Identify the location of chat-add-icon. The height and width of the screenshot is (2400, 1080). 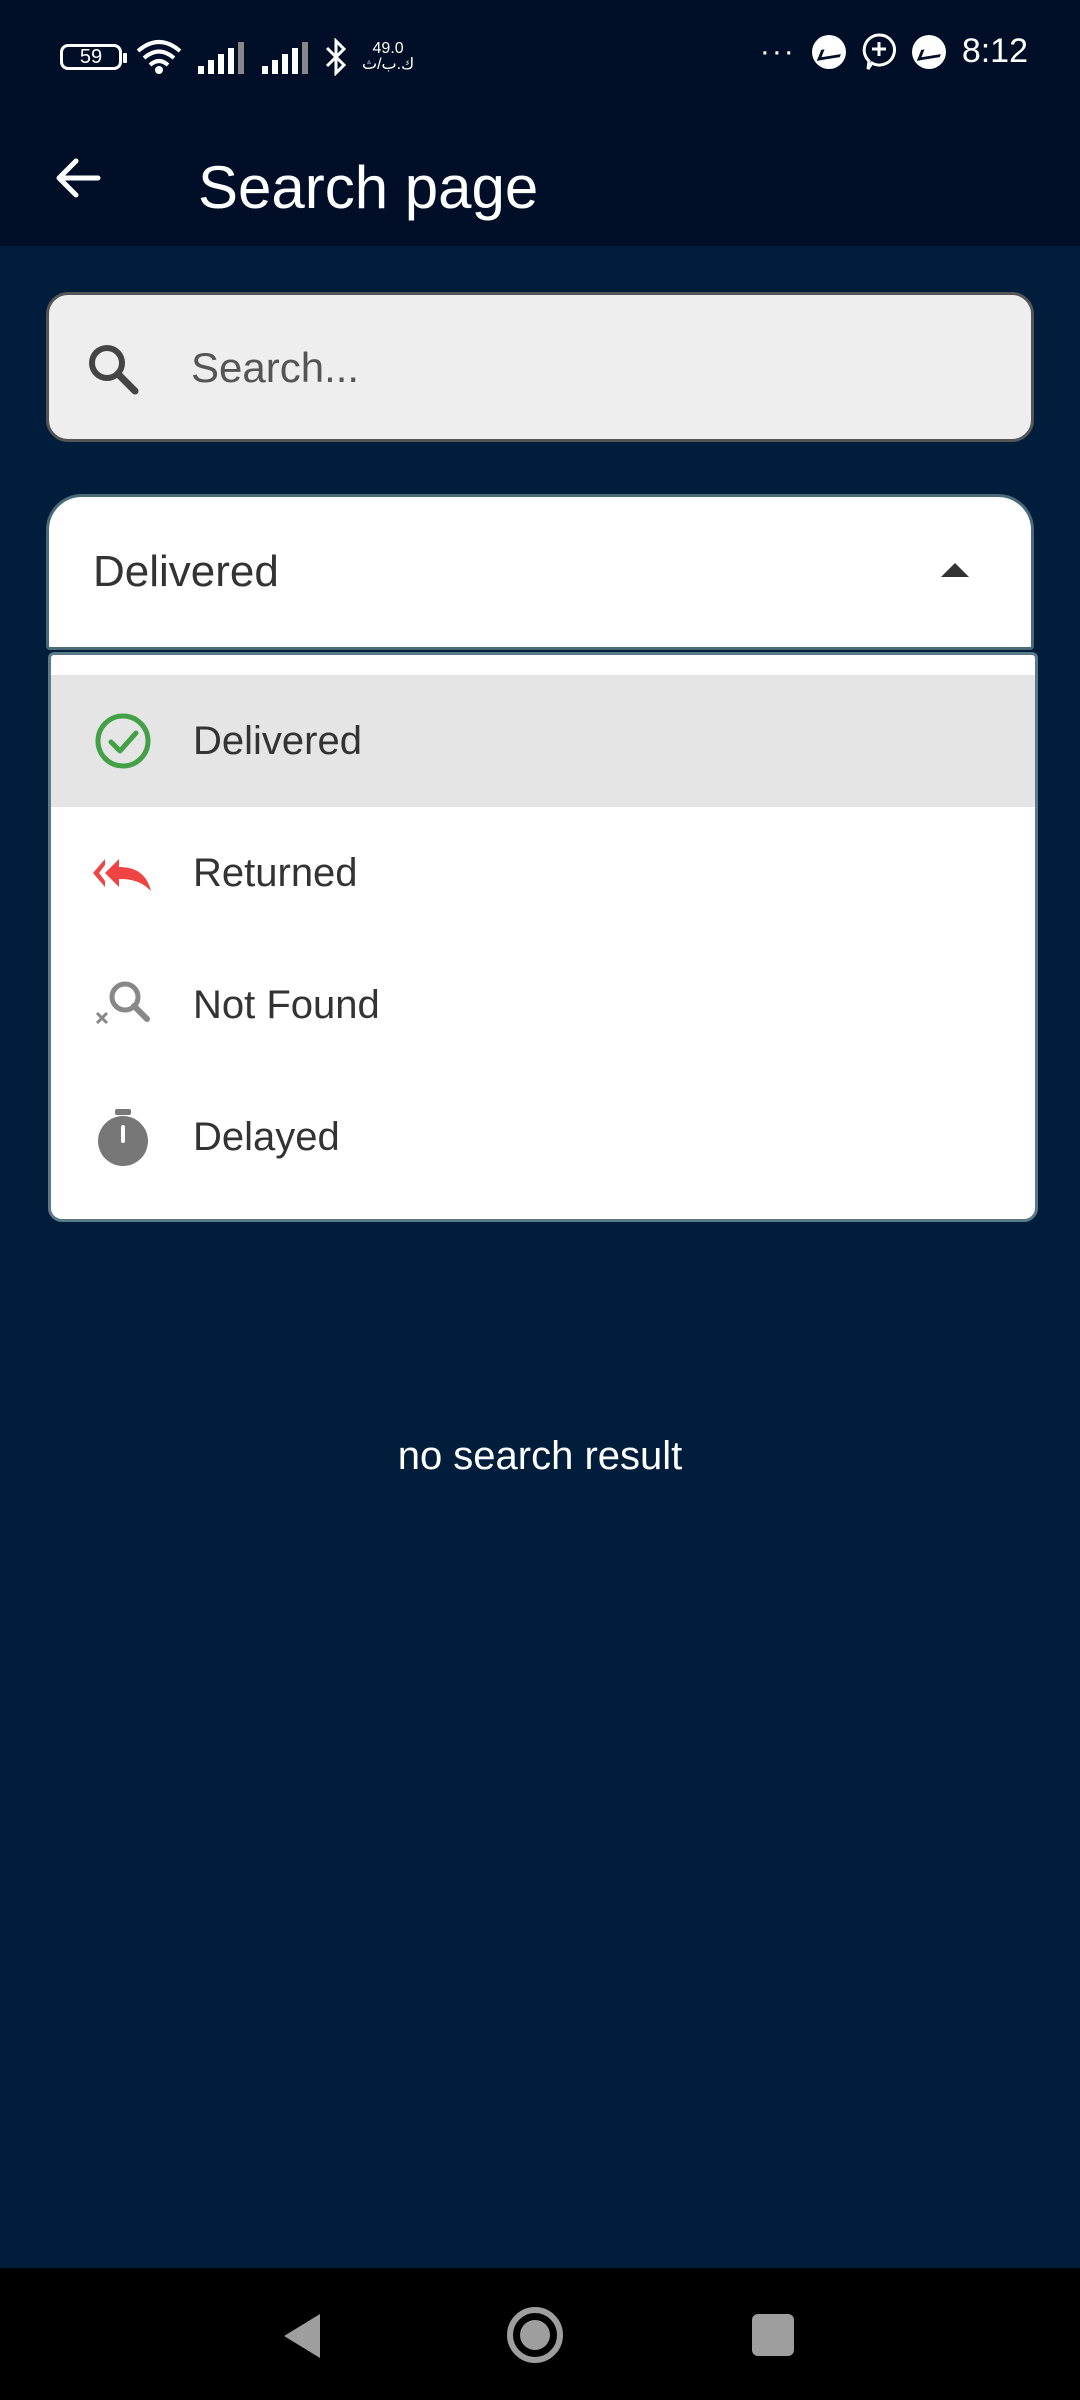
(879, 51).